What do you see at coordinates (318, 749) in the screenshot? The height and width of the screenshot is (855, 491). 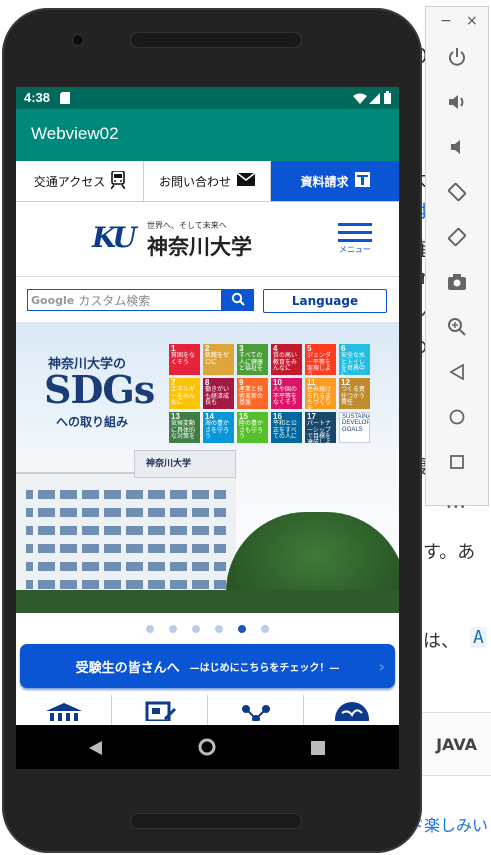 I see `recents-nav-button` at bounding box center [318, 749].